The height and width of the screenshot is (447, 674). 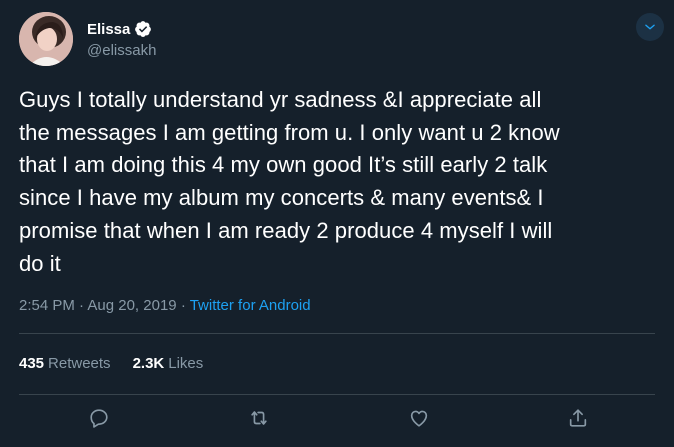 I want to click on avatar, so click(x=46, y=39).